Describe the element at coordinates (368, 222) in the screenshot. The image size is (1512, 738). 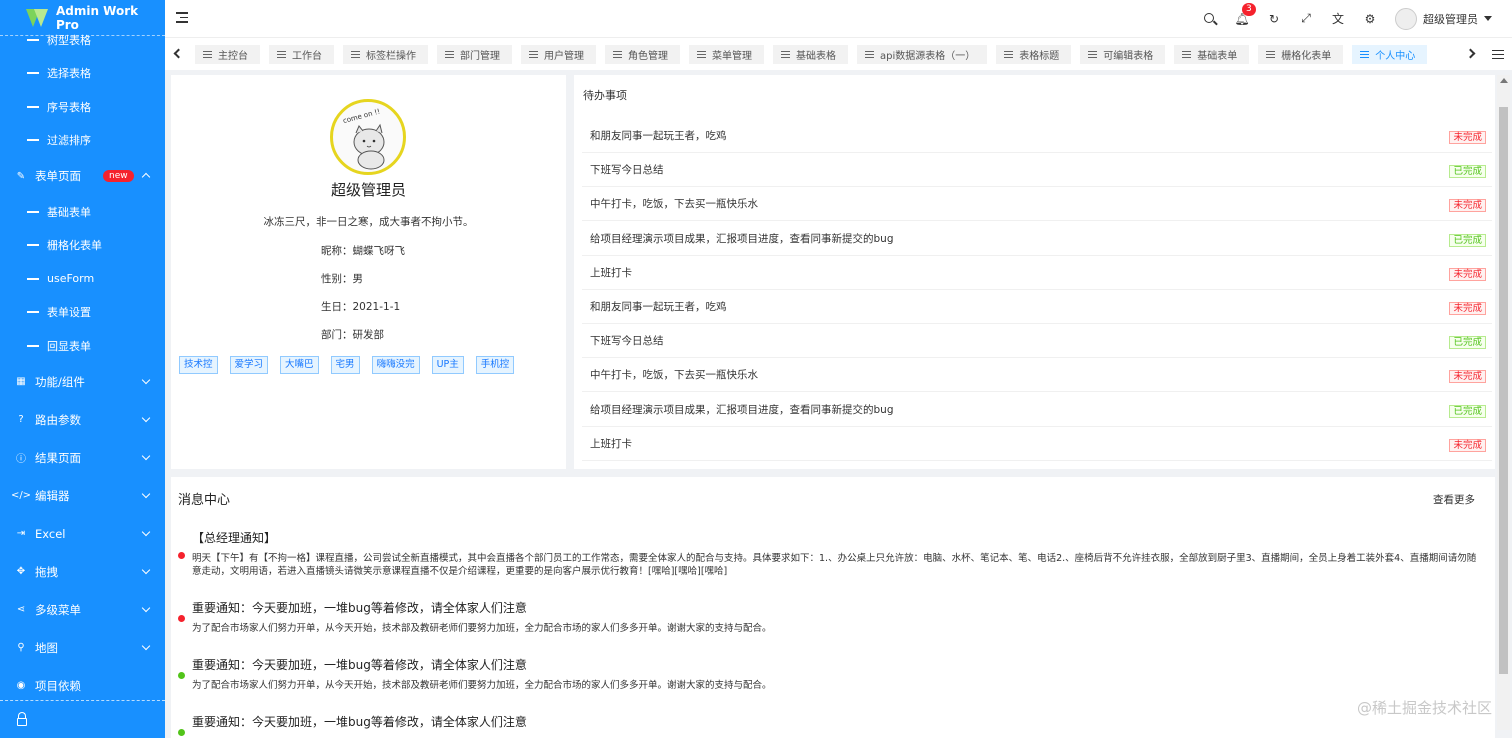
I see `profile-motto: 冰冻三尺，非一日之寒，成大事者不拘小节。` at that location.